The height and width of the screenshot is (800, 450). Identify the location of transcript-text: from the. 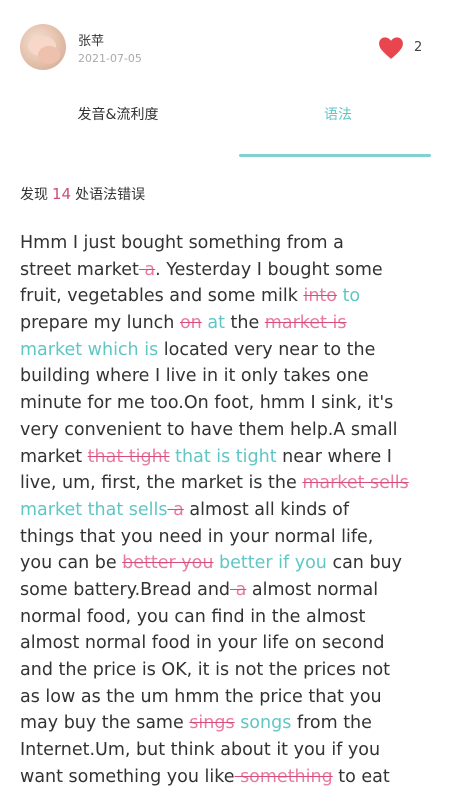
(331, 723).